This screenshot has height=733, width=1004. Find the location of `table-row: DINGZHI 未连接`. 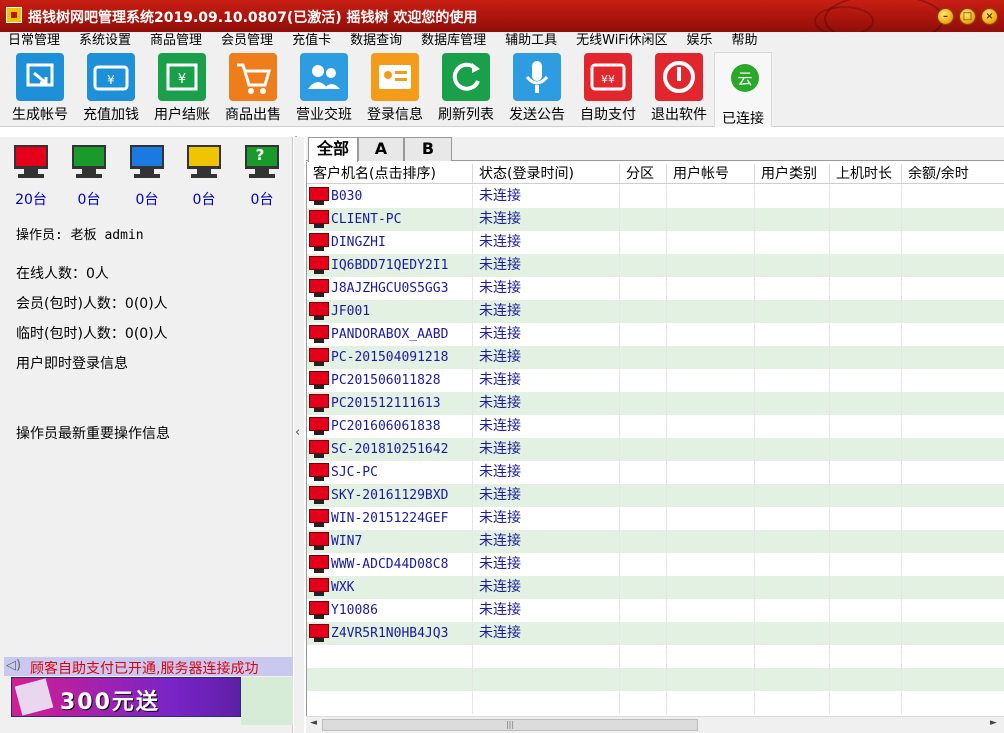

table-row: DINGZHI 未连接 is located at coordinates (655, 242).